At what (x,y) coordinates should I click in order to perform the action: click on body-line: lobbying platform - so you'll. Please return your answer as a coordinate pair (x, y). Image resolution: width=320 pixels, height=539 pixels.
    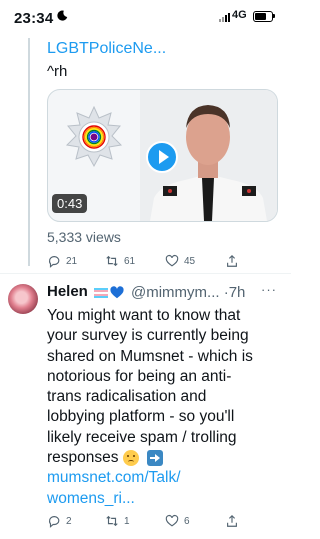
    Looking at the image, I should click on (141, 417).